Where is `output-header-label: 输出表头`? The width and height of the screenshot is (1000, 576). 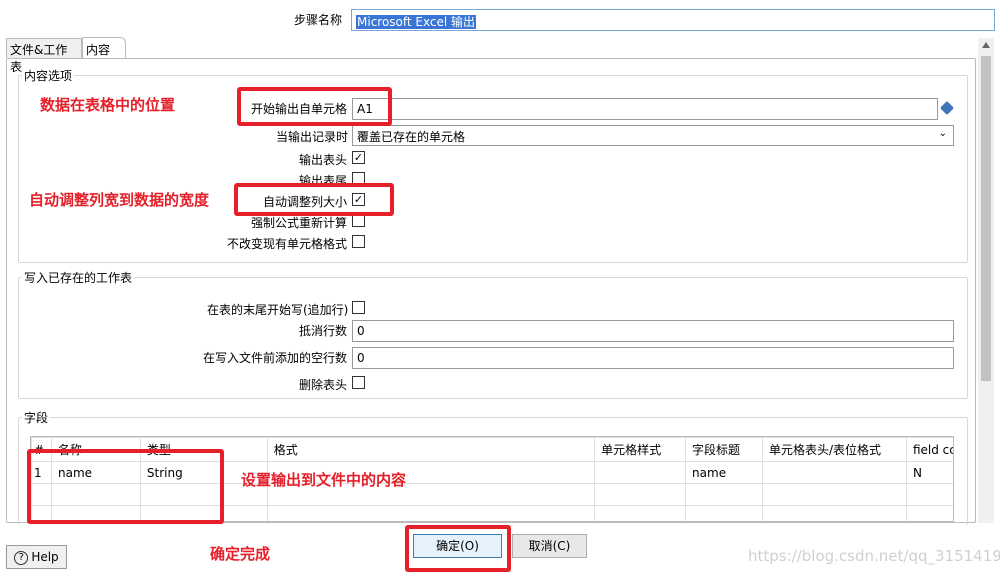
output-header-label: 输出表头 is located at coordinates (323, 160).